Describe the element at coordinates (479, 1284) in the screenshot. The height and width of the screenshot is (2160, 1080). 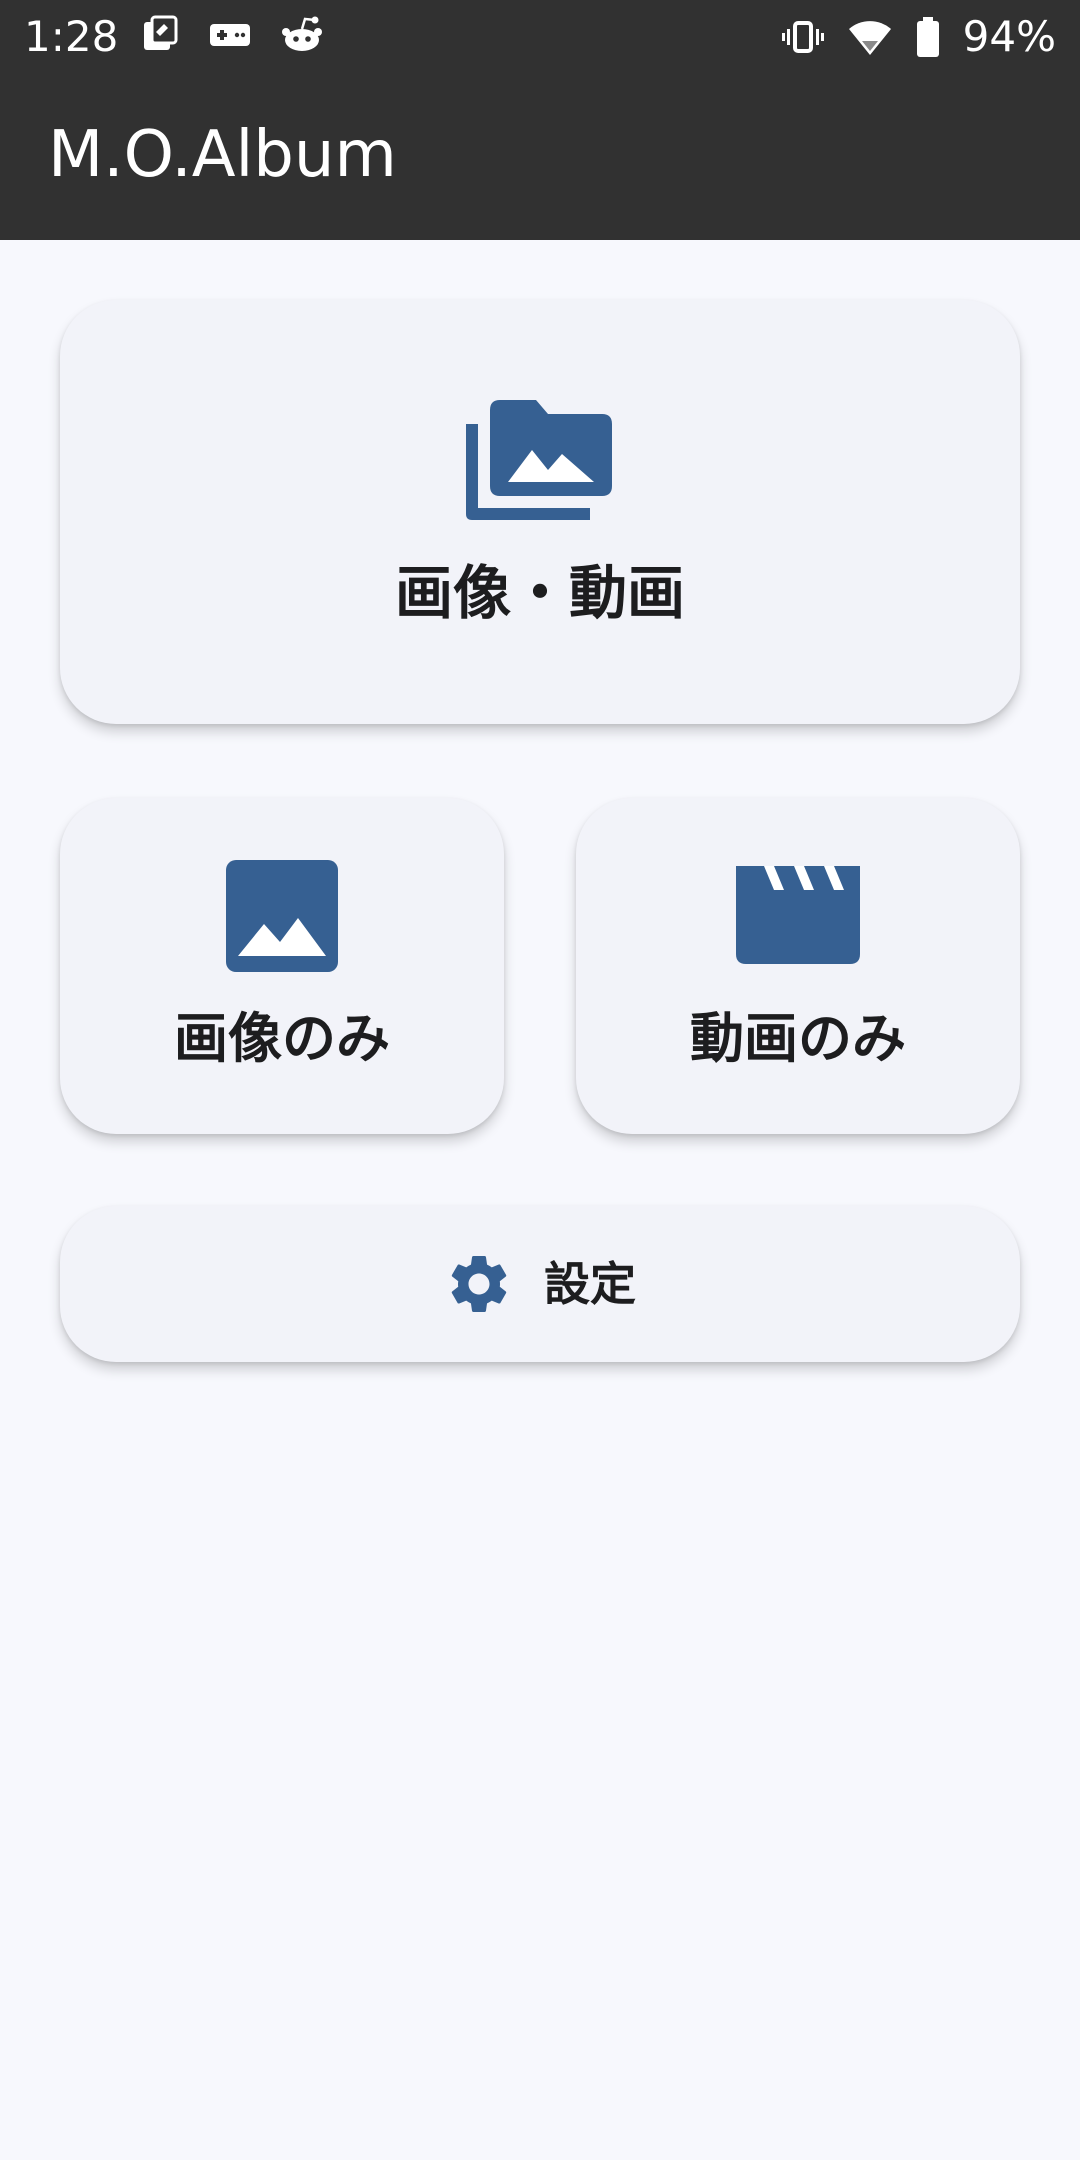
I see `gear-icon` at that location.